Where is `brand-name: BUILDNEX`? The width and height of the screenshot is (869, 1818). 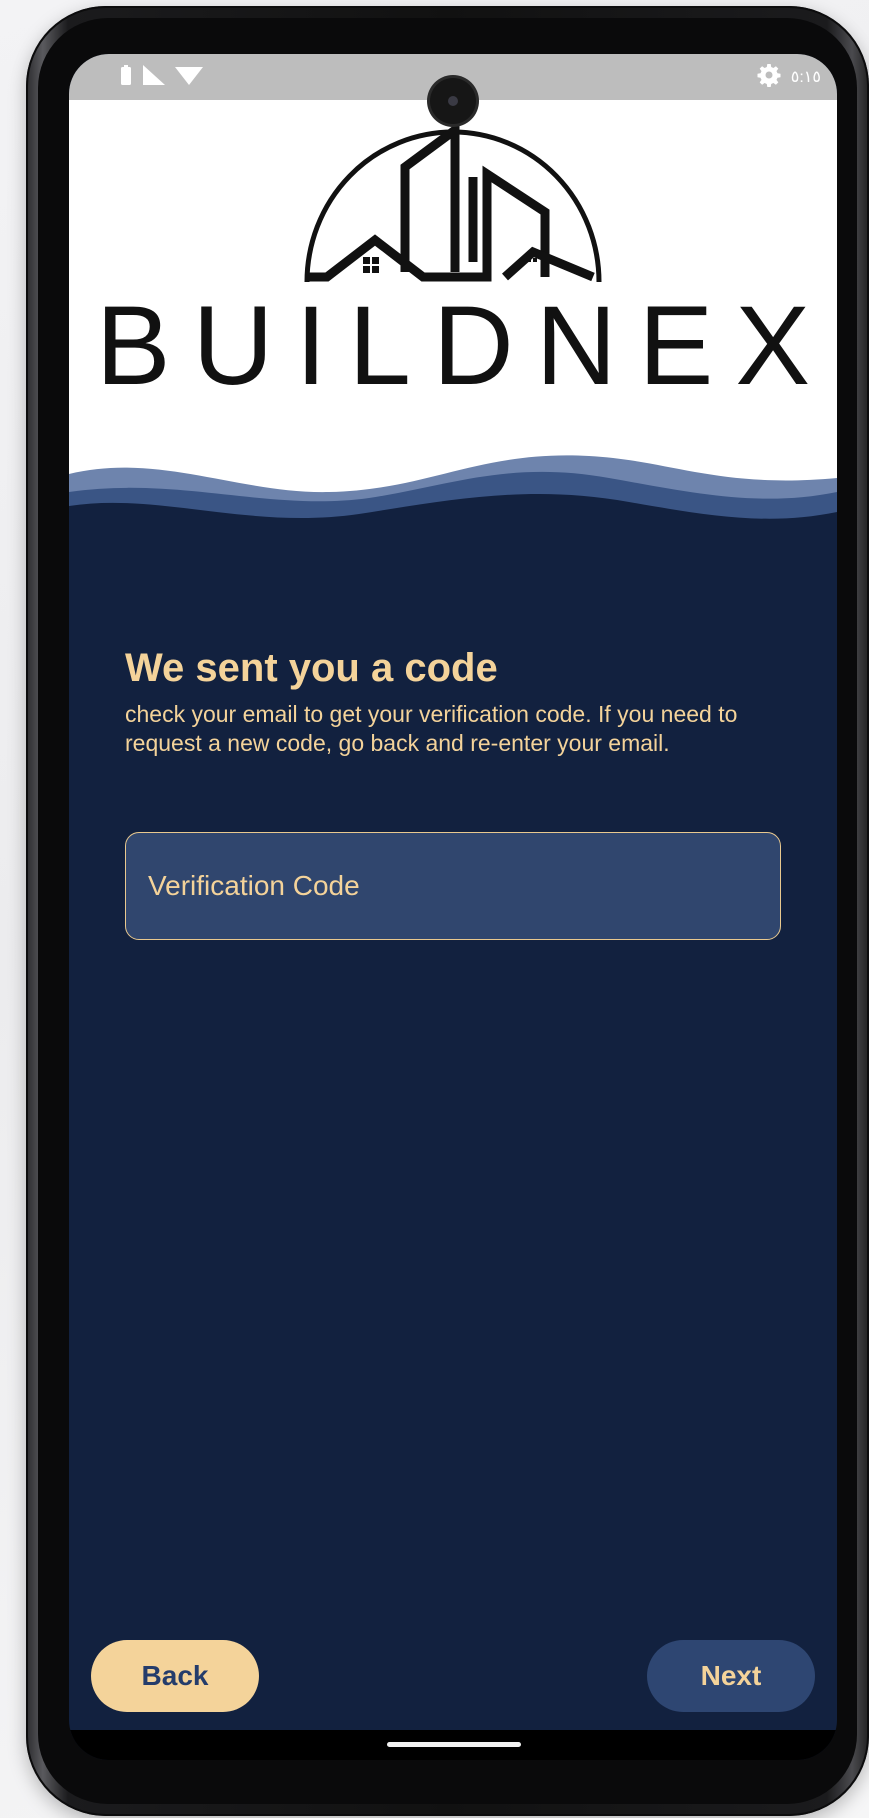 brand-name: BUILDNEX is located at coordinates (464, 345).